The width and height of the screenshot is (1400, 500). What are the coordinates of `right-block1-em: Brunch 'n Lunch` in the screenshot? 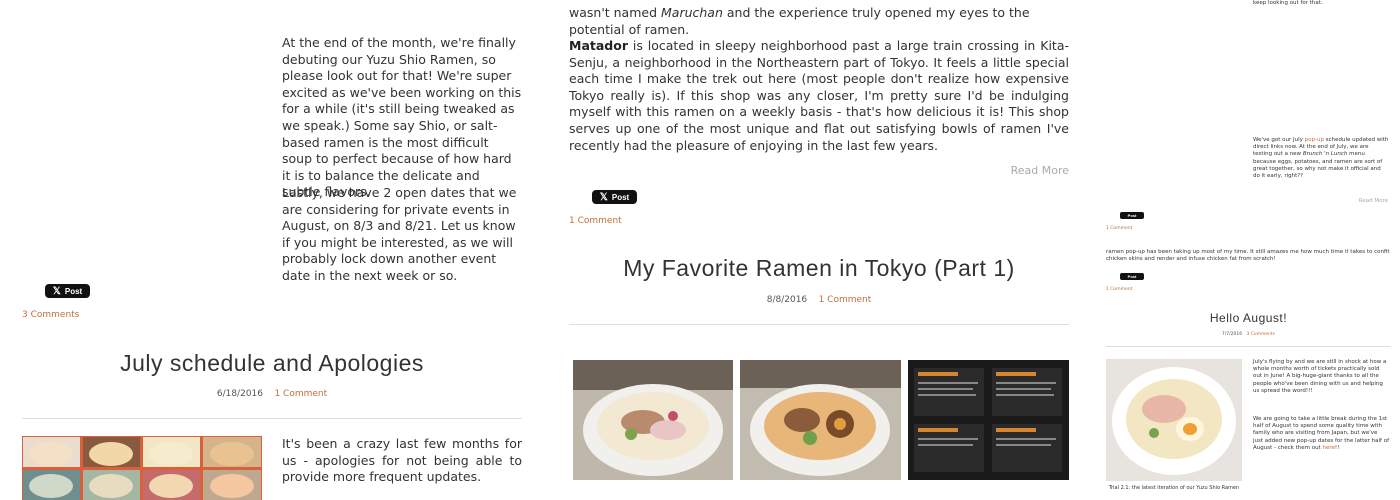 It's located at (1325, 154).